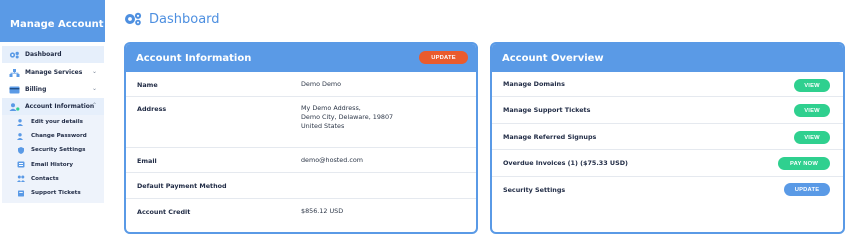 Image resolution: width=850 pixels, height=250 pixels. I want to click on overview-label: Manage Domains, so click(534, 84).